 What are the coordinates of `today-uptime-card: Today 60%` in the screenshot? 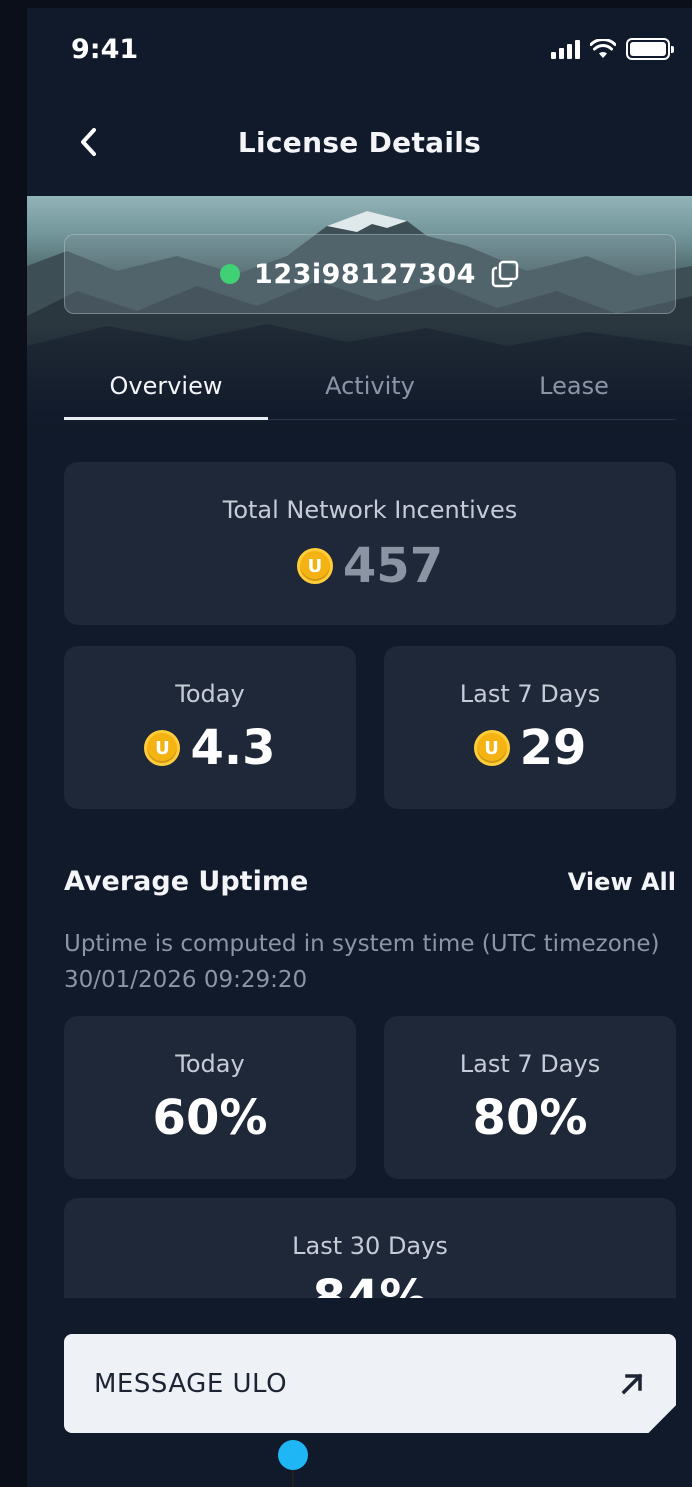 It's located at (210, 1097).